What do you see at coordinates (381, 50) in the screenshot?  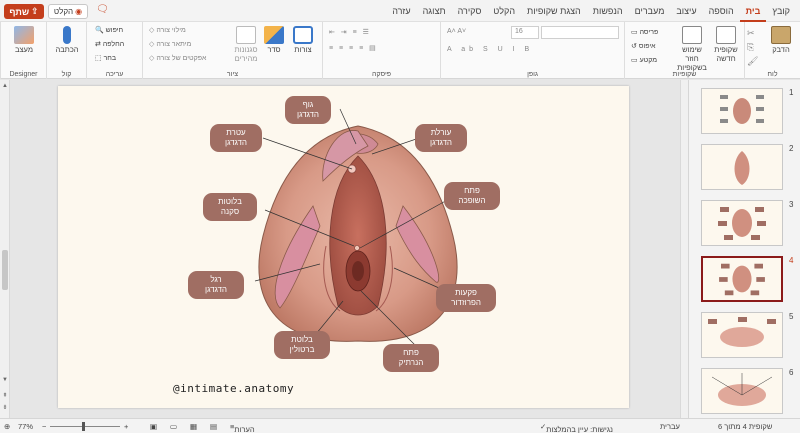 I see `paragraph-group: ⇤ ⇥ ≡ ☰ ≡ ≡ ≡ ≡ ▤ פיסקה` at bounding box center [381, 50].